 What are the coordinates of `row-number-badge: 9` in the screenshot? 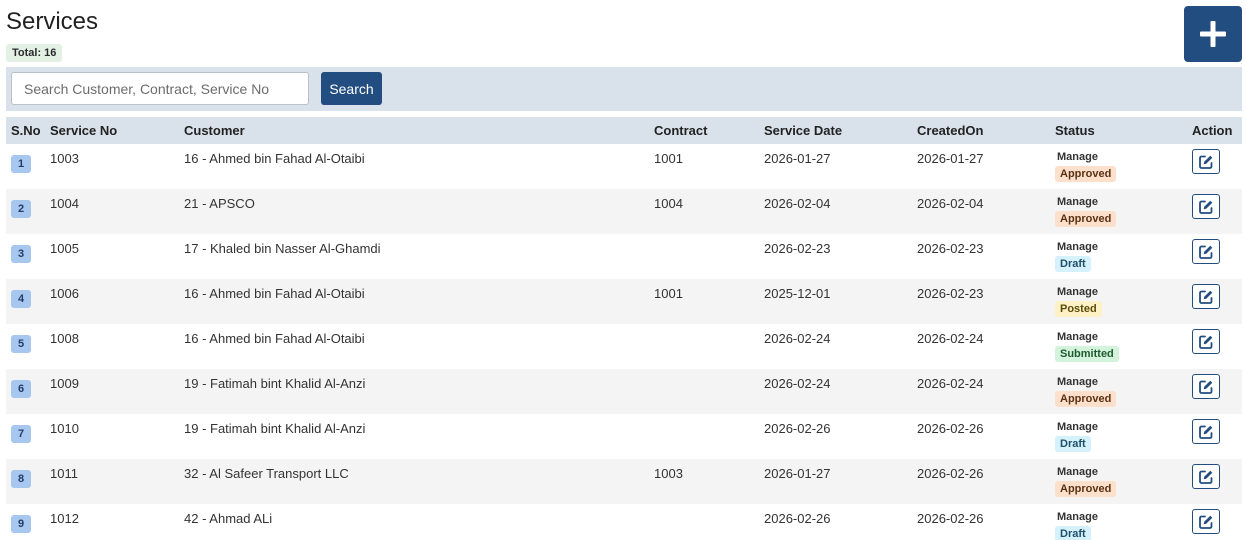 It's located at (21, 524).